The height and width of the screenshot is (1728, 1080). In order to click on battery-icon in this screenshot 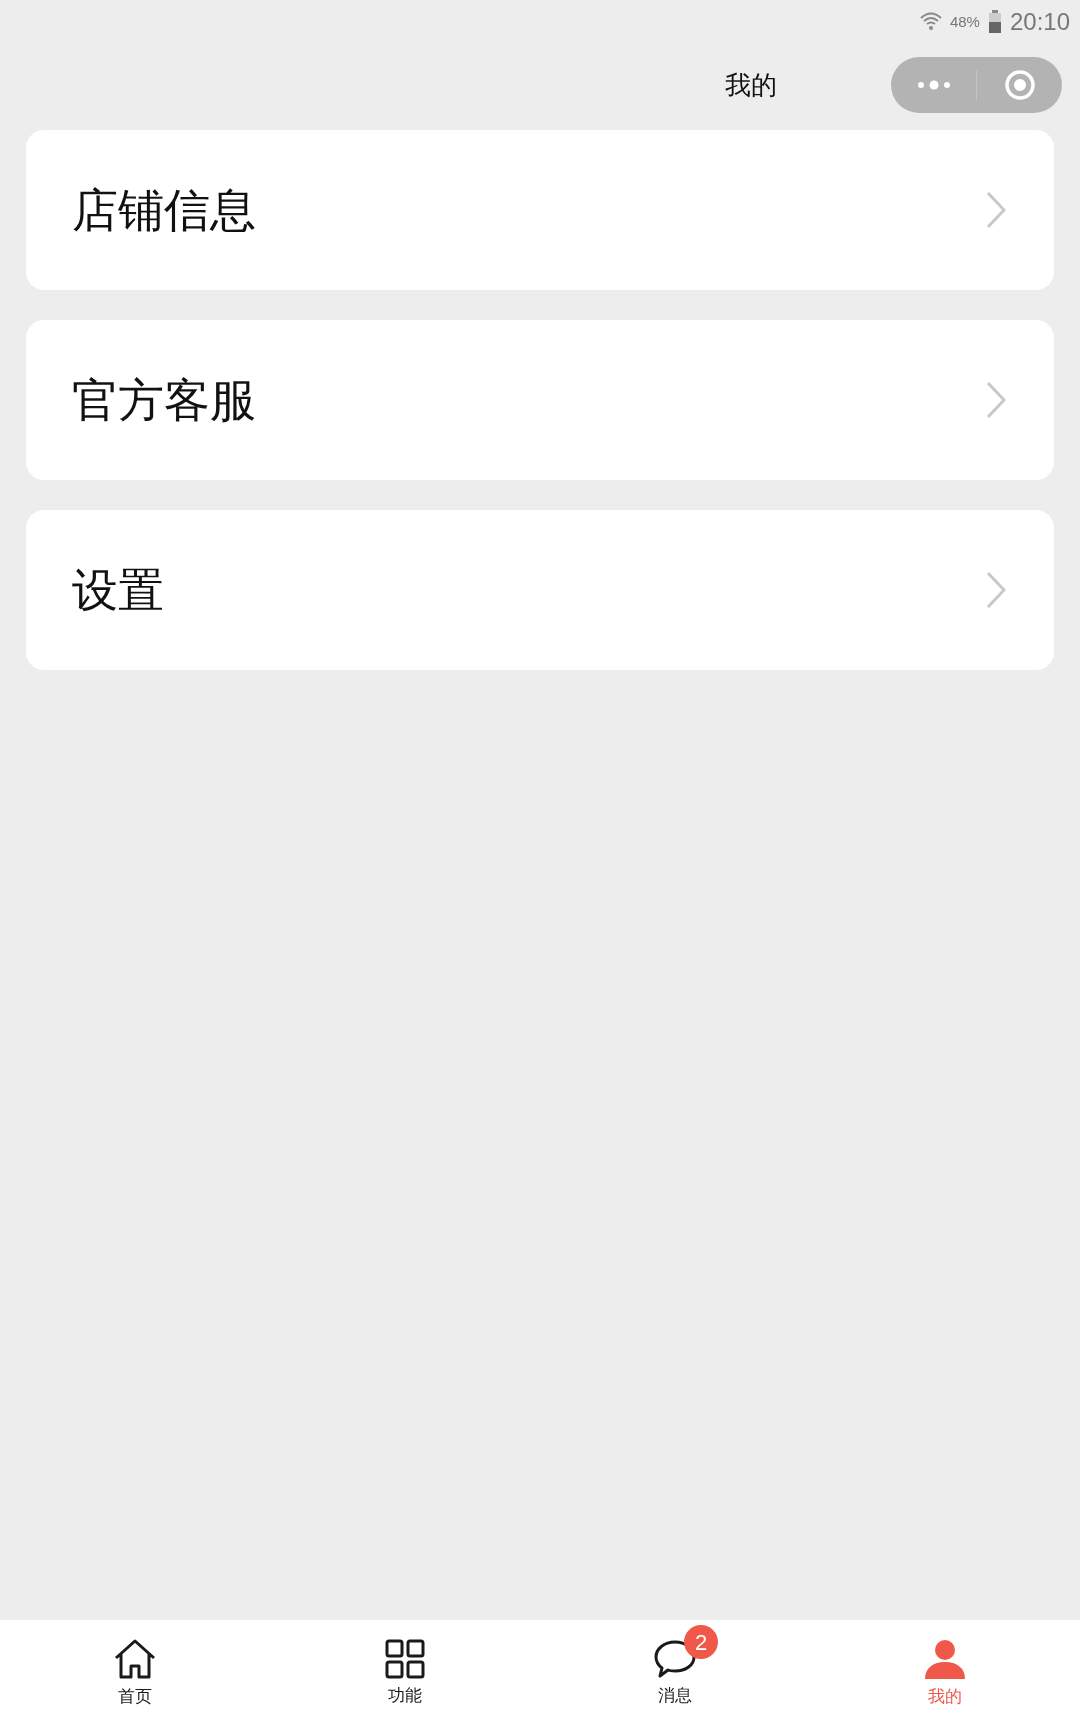, I will do `click(994, 22)`.